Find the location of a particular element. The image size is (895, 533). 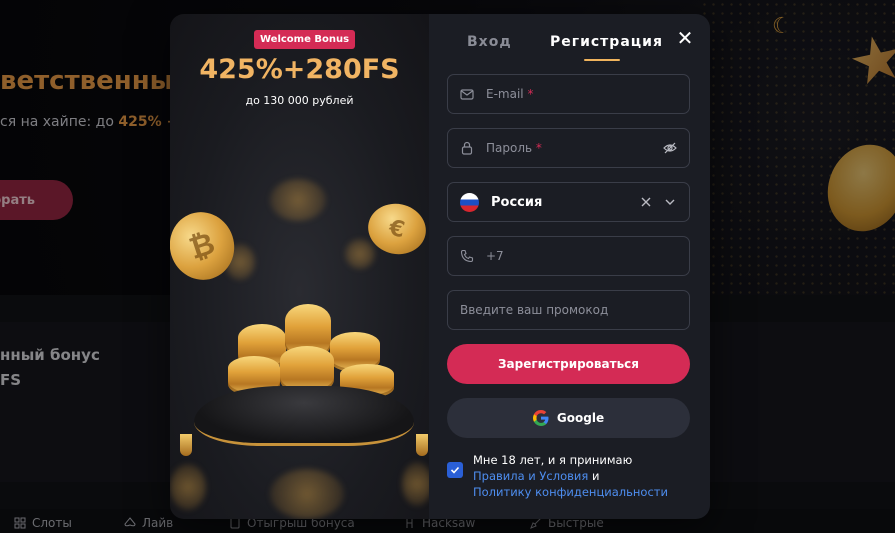

welcome-bonus-badge: Welcome Bonus is located at coordinates (305, 39).